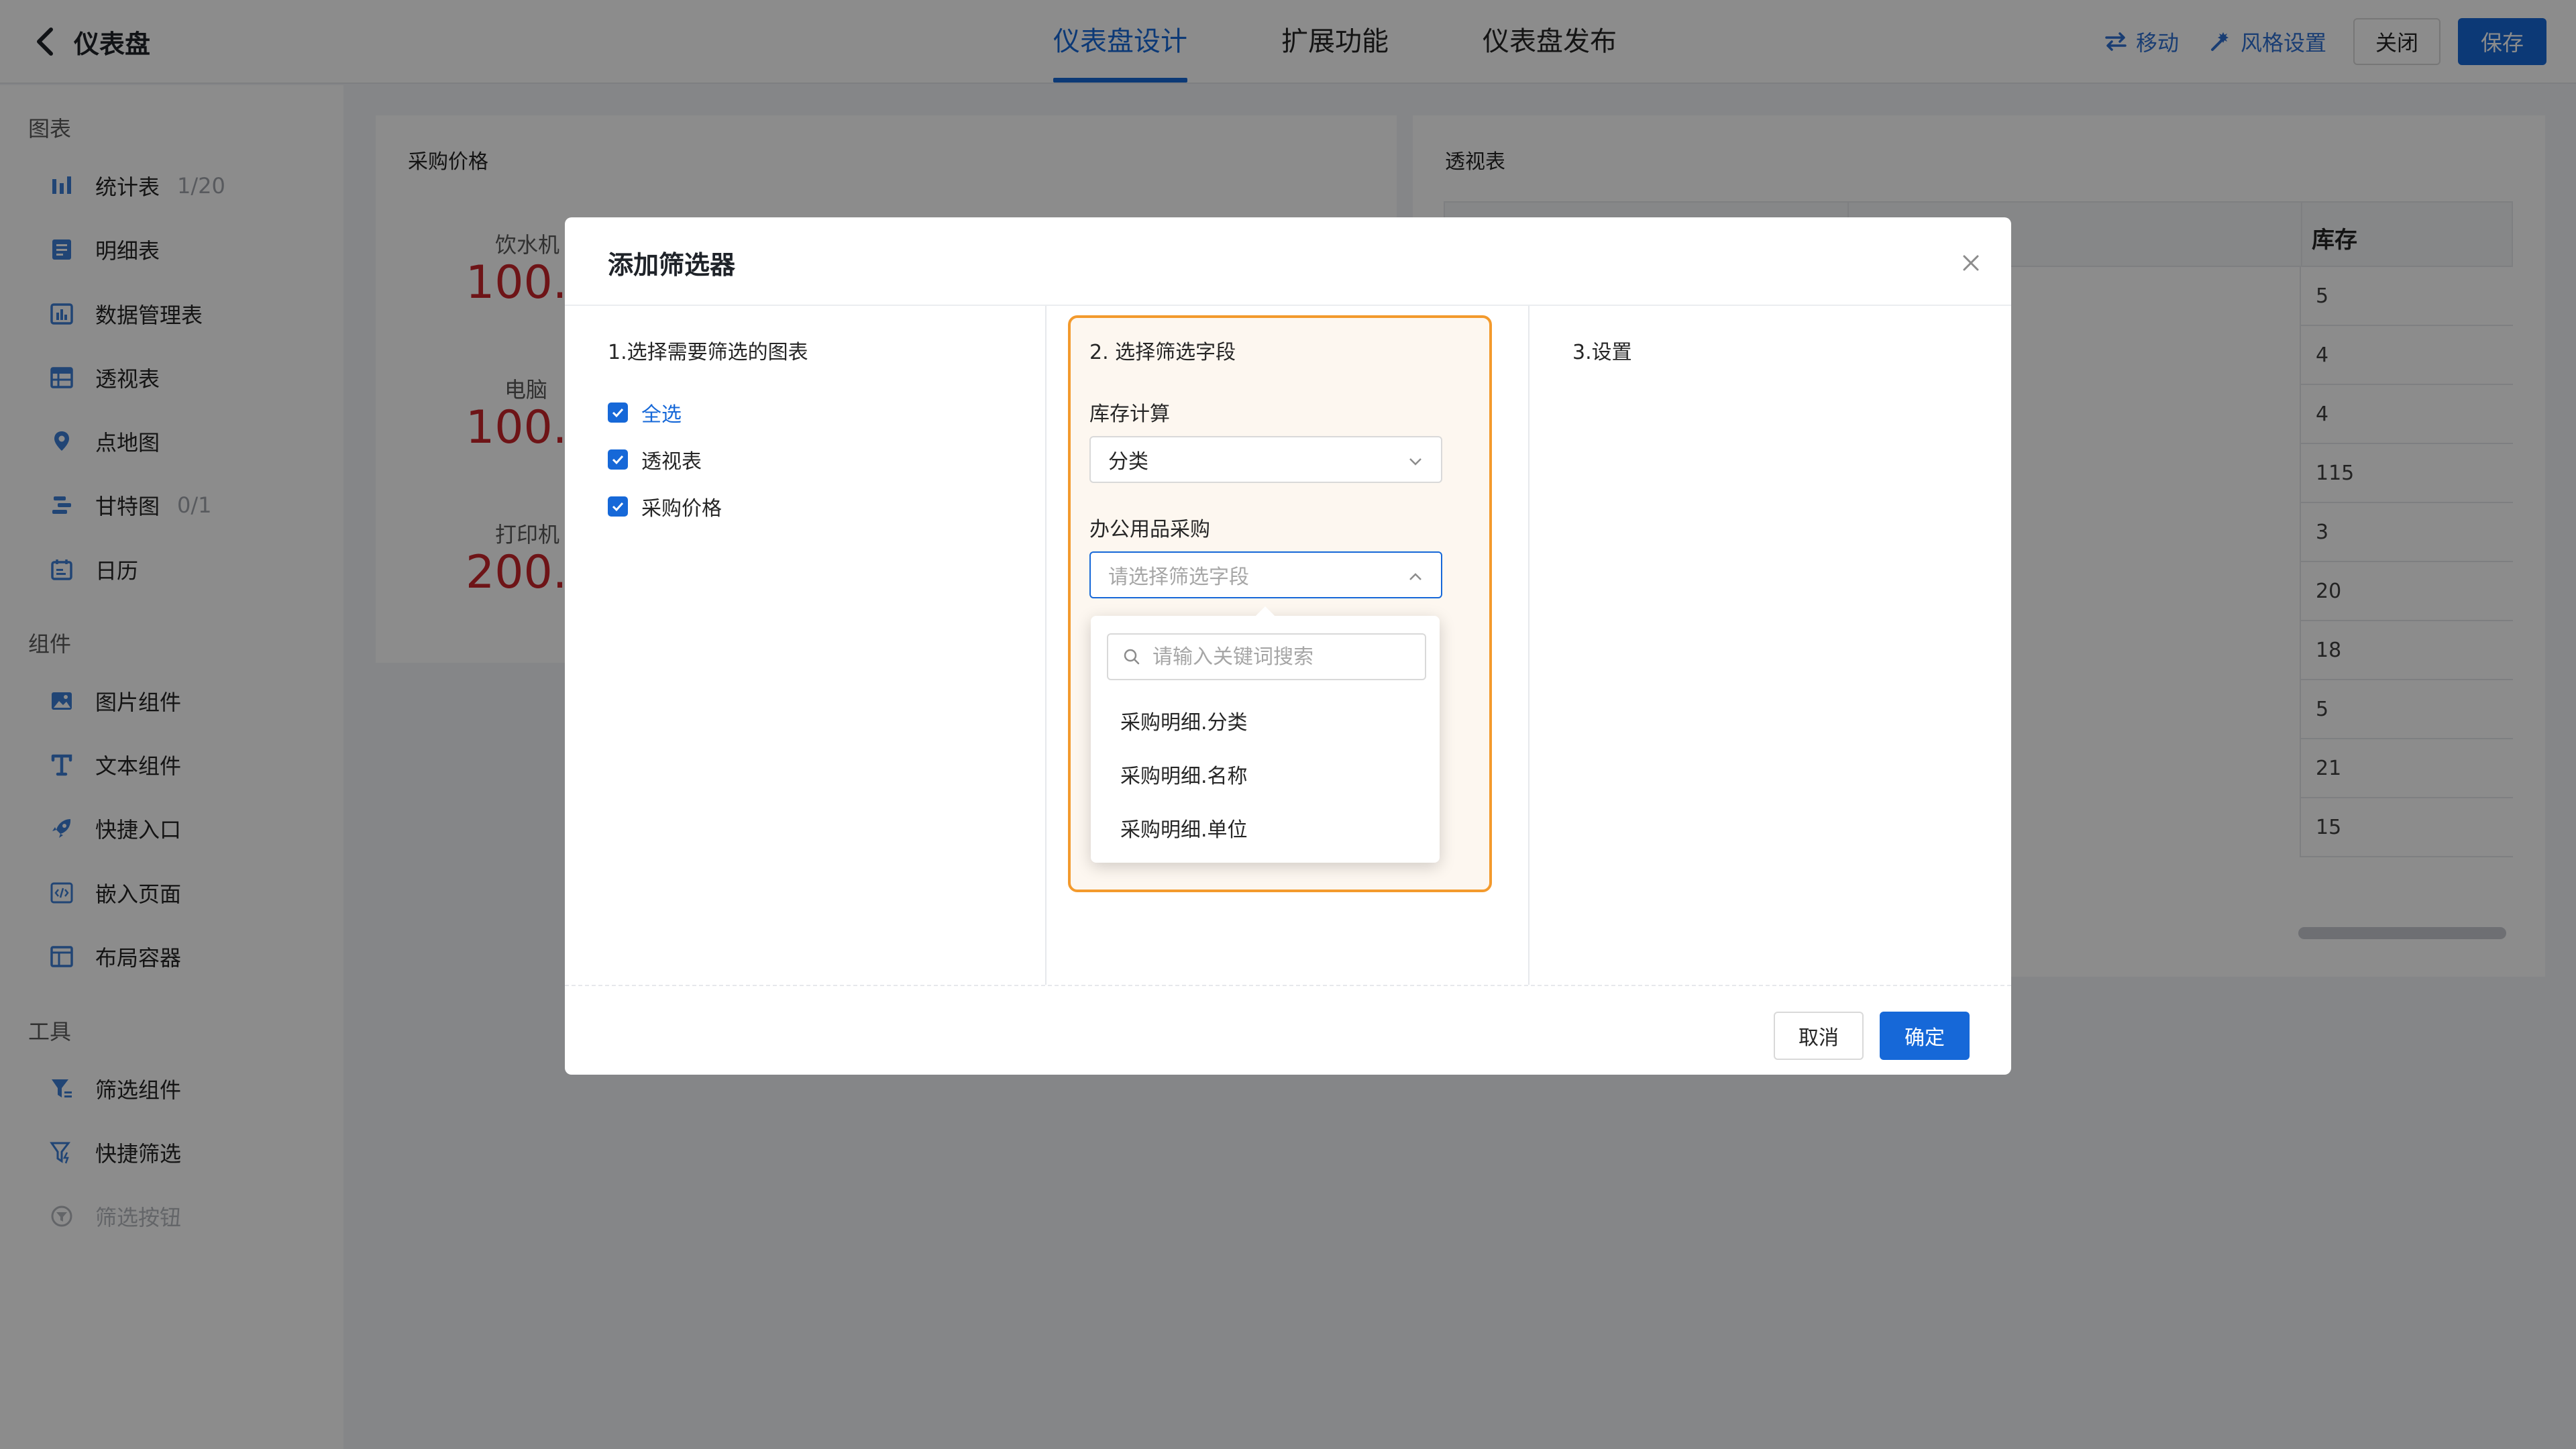  I want to click on office-purchase-label: 办公用品采购, so click(1149, 529).